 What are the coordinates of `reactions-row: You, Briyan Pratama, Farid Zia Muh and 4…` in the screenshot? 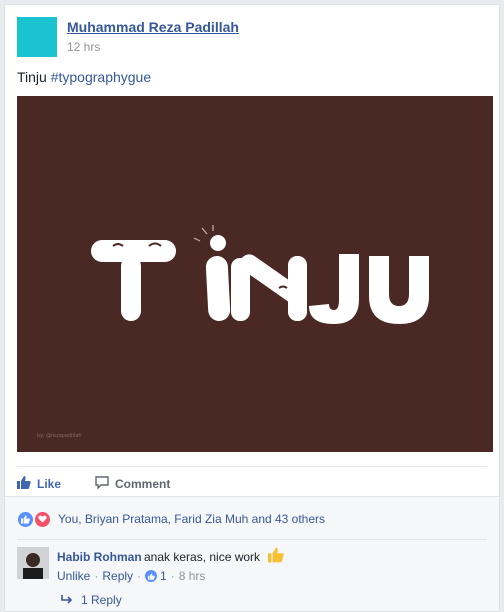 It's located at (252, 519).